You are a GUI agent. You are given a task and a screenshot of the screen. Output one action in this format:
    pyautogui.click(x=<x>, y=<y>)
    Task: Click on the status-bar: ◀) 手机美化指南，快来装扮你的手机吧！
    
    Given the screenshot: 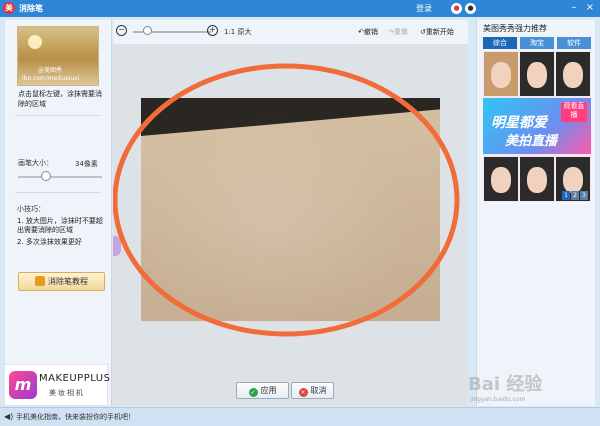 What is the action you would take?
    pyautogui.click(x=300, y=416)
    